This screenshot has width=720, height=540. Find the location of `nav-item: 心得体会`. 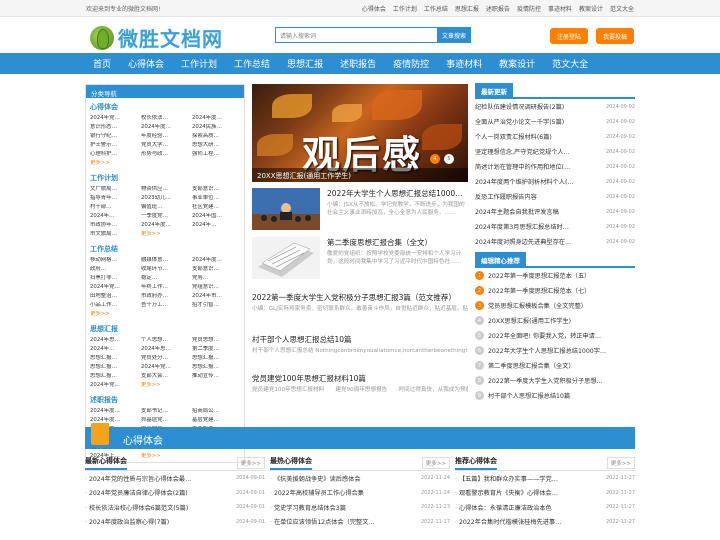

nav-item: 心得体会 is located at coordinates (146, 63).